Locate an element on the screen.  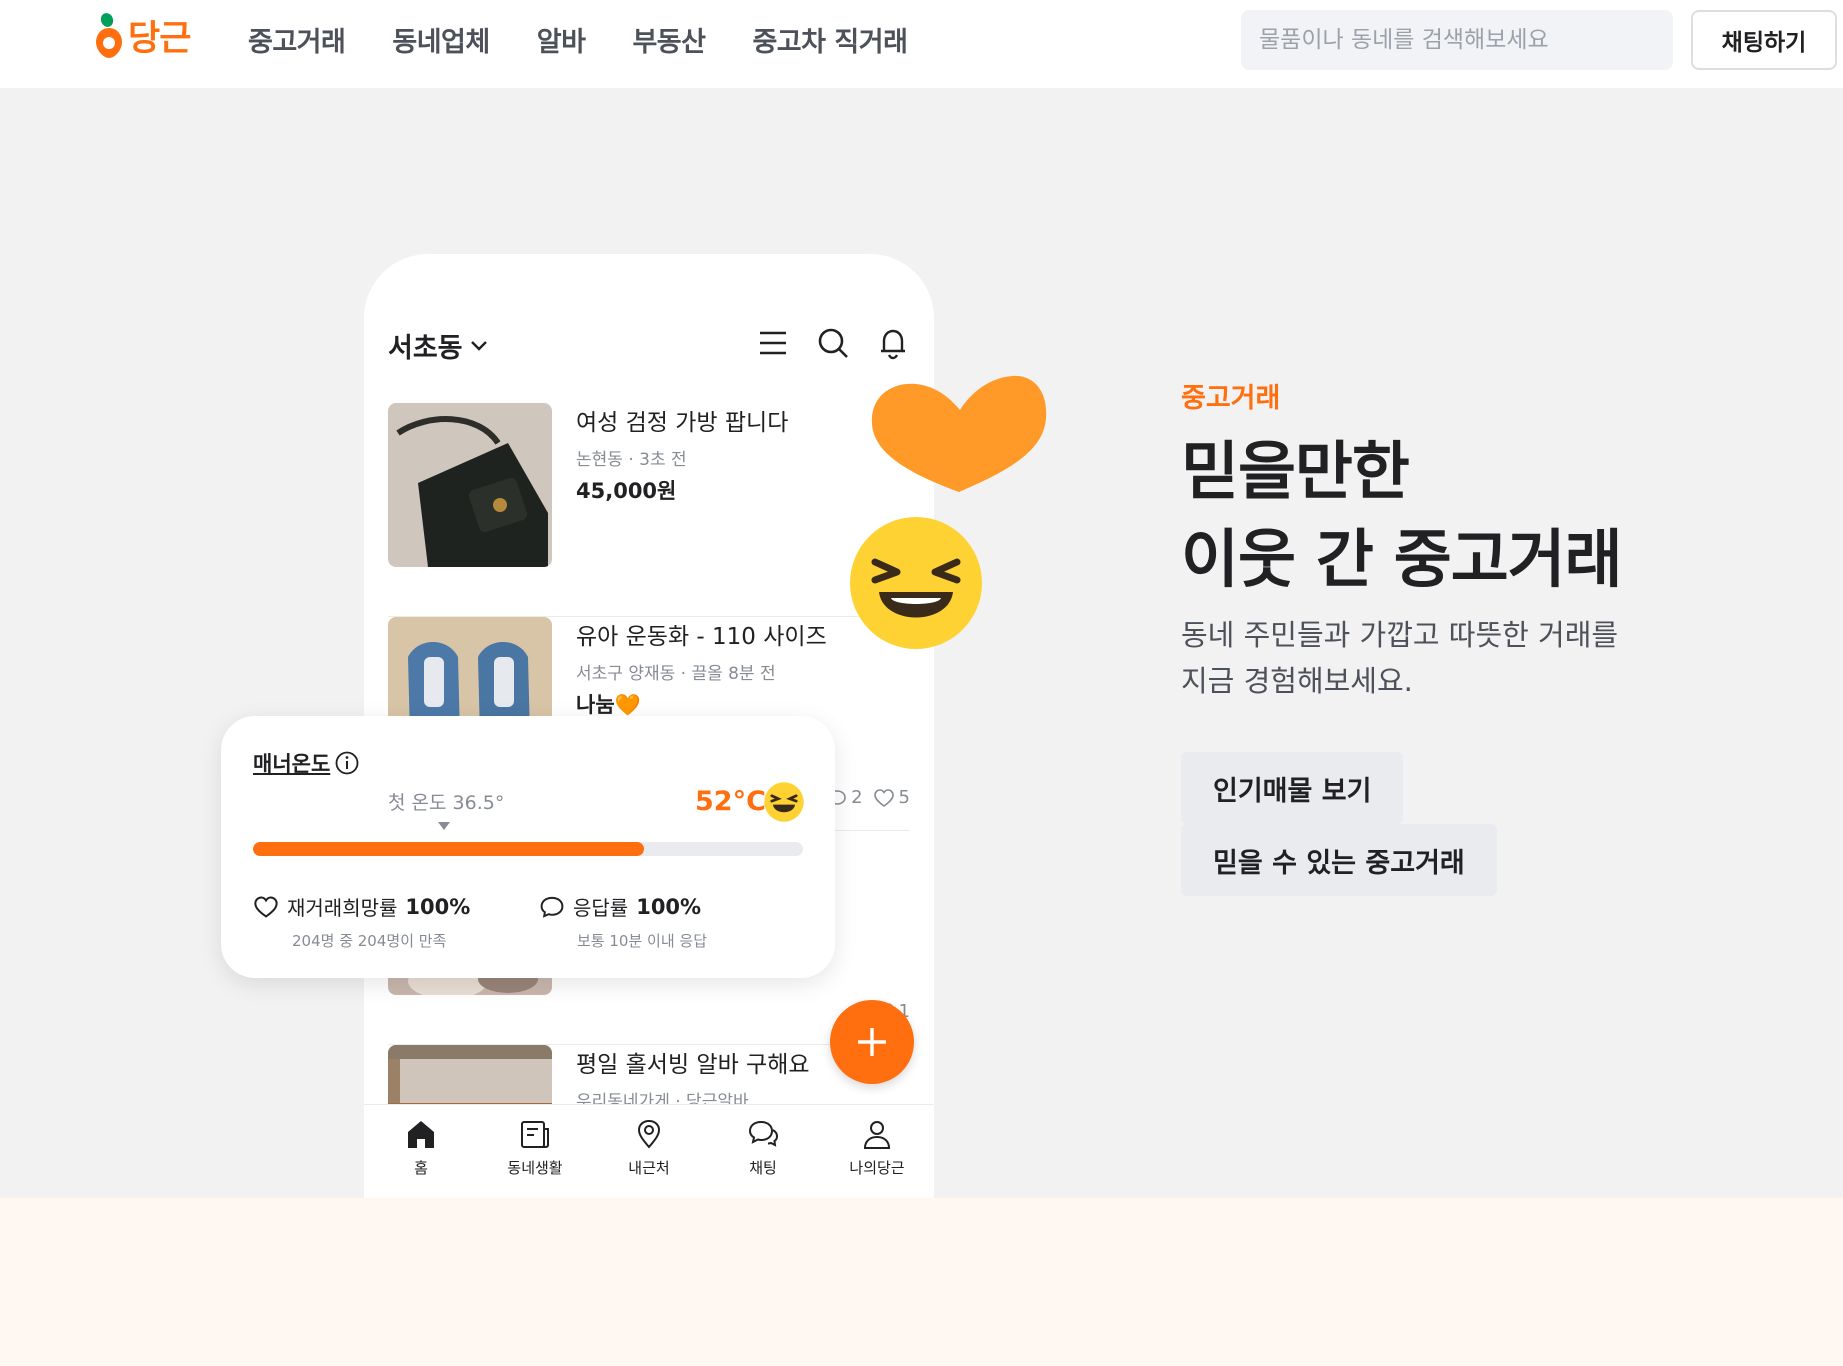
nav-real-estate: 부동산 is located at coordinates (669, 39).